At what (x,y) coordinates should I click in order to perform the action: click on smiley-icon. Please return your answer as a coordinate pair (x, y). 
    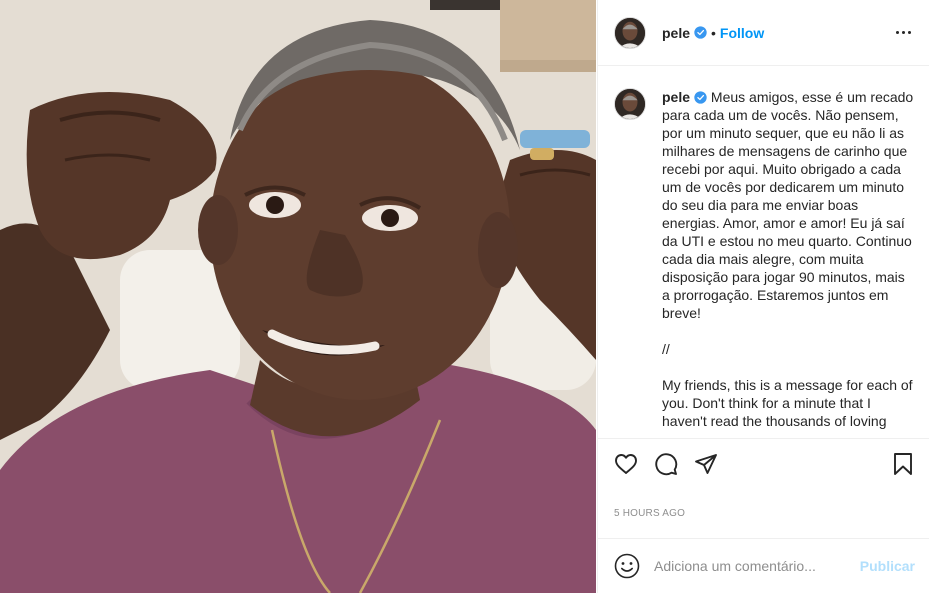
    Looking at the image, I should click on (627, 566).